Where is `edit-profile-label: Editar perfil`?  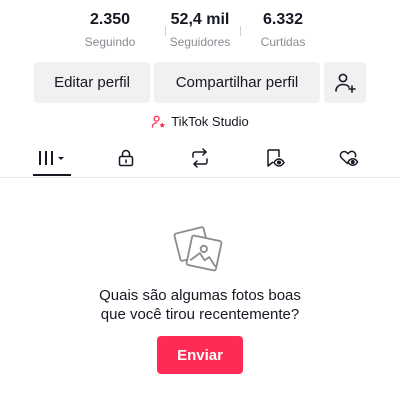
edit-profile-label: Editar perfil is located at coordinates (92, 82).